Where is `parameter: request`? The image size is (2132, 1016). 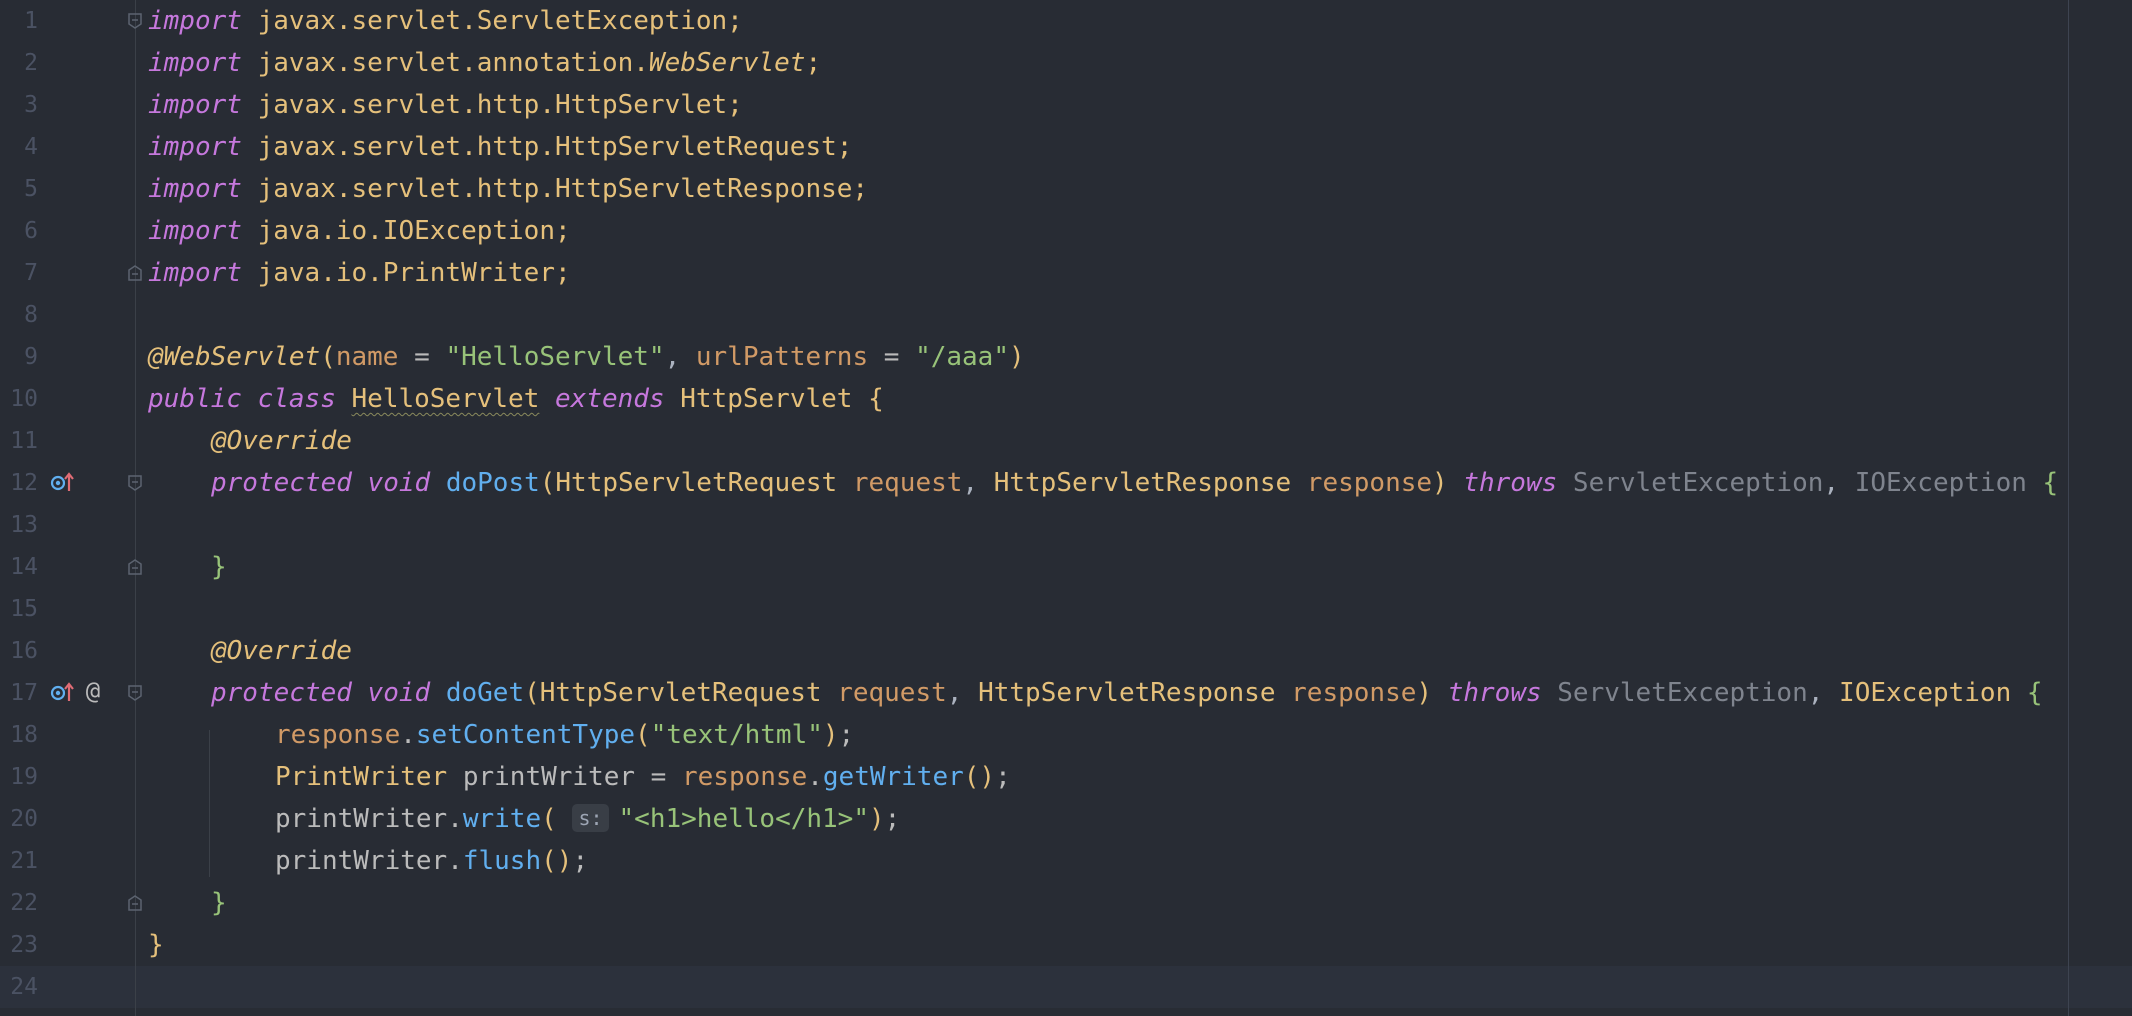 parameter: request is located at coordinates (892, 693).